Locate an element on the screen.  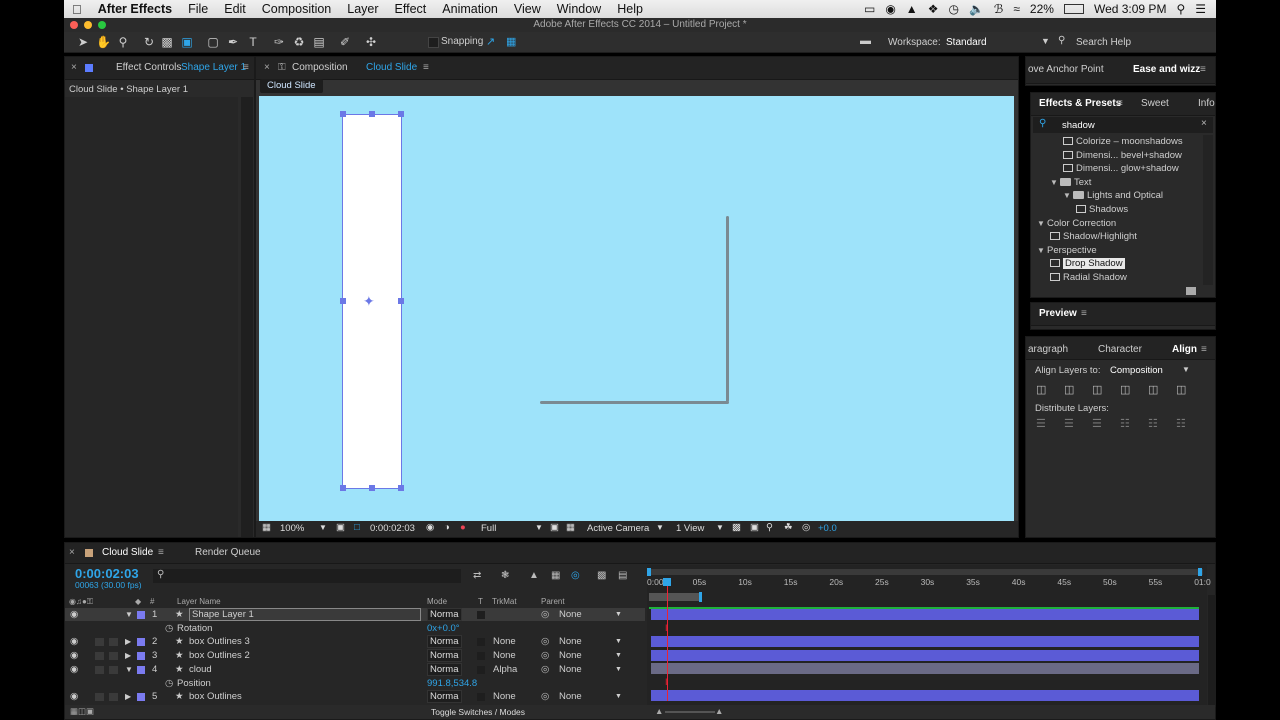
anchor-point-icon: ✦ is located at coordinates (369, 301).